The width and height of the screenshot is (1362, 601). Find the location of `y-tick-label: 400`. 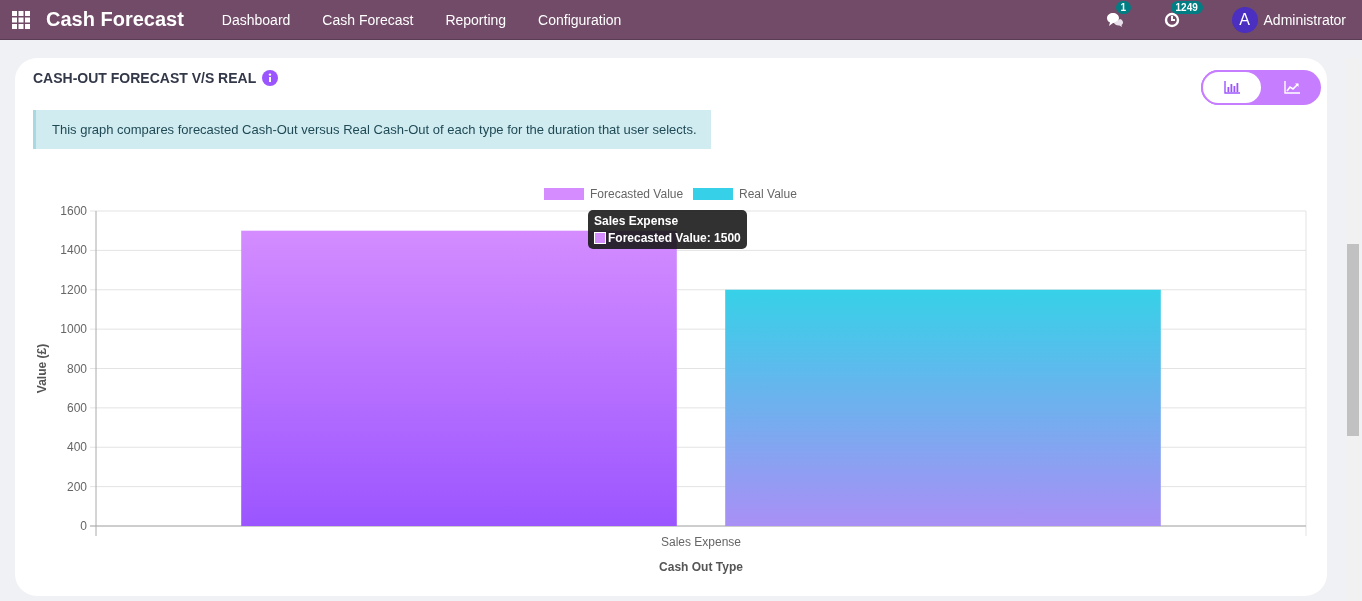

y-tick-label: 400 is located at coordinates (76, 447).